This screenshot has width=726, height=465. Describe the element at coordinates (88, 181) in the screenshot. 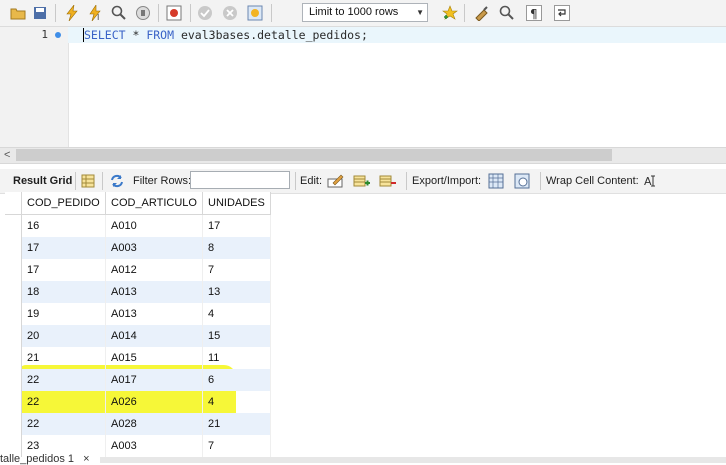

I see `grid-view-icon` at that location.